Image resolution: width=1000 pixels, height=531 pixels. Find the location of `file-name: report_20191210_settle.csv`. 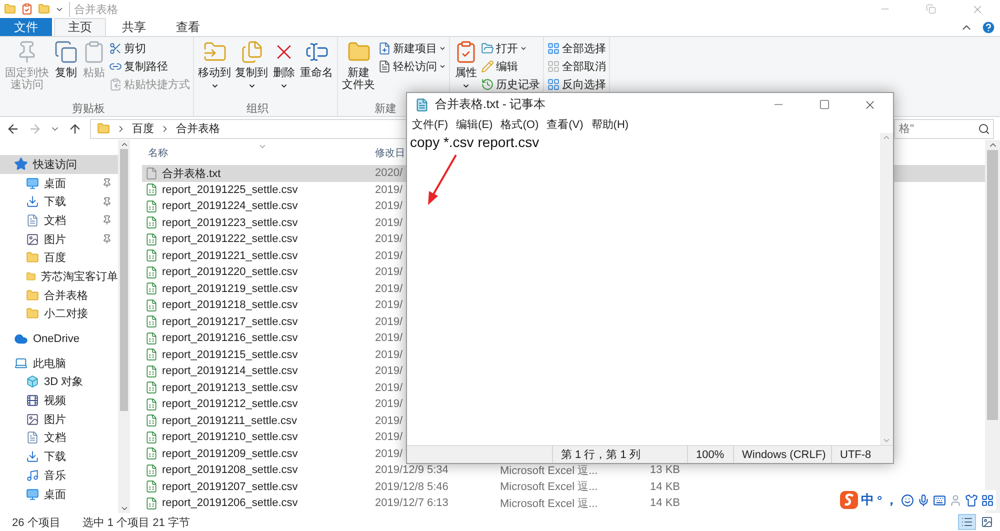

file-name: report_20191210_settle.csv is located at coordinates (230, 437).